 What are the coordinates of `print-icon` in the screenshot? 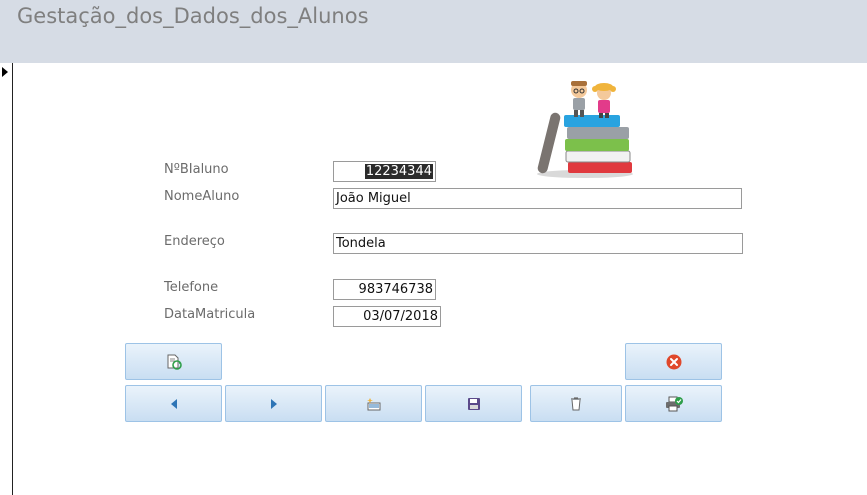 It's located at (674, 403).